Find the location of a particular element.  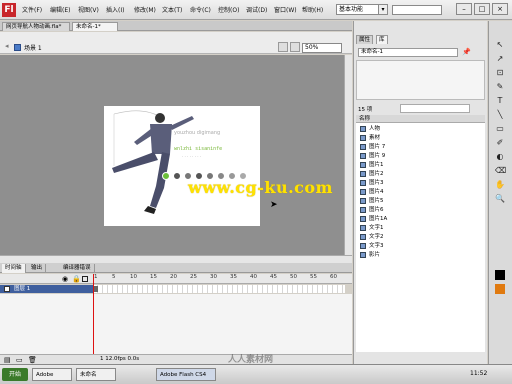

list-item: 图片 9 is located at coordinates (372, 156).